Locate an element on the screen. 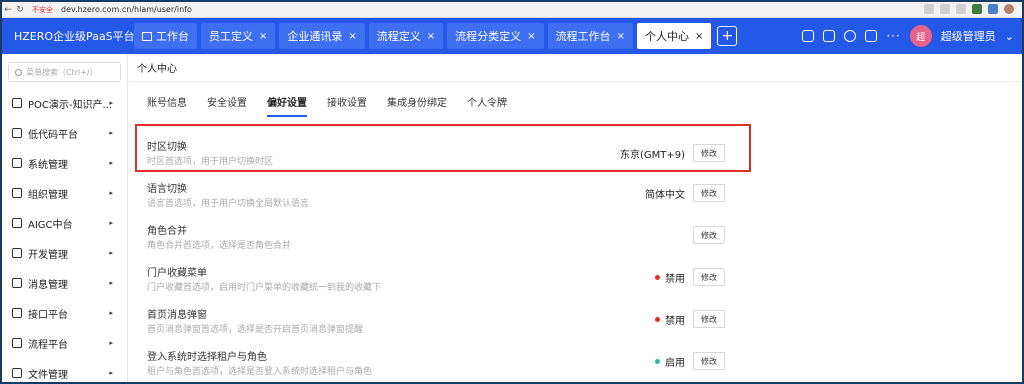 This screenshot has width=1024, height=384. sidebar-item-6: 消息管理 ▸ is located at coordinates (64, 283).